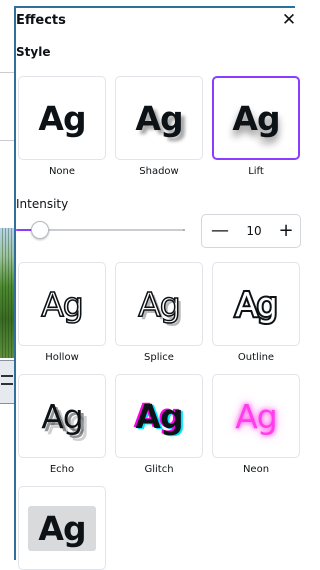  I want to click on effect-label-outline: Outline, so click(256, 357).